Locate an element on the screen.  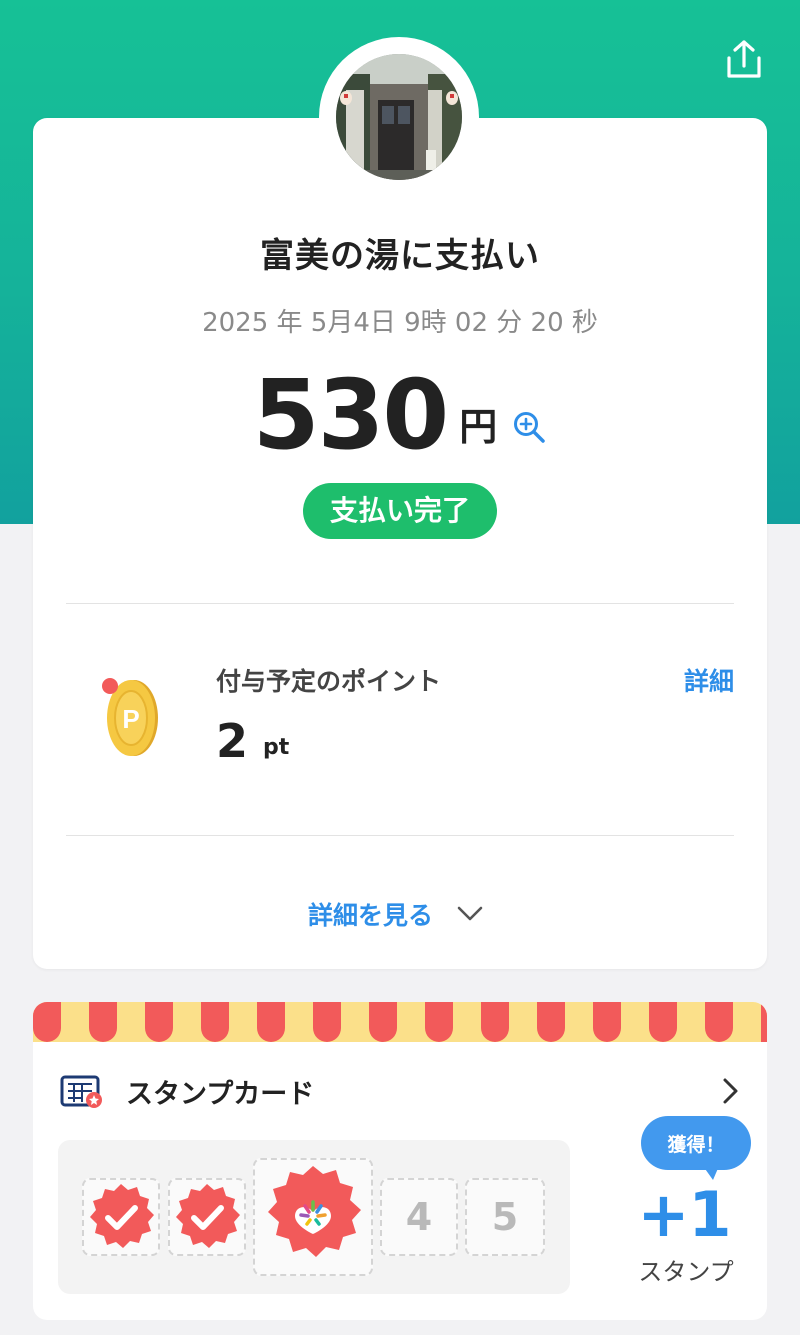
share-upload-icon is located at coordinates (744, 59).